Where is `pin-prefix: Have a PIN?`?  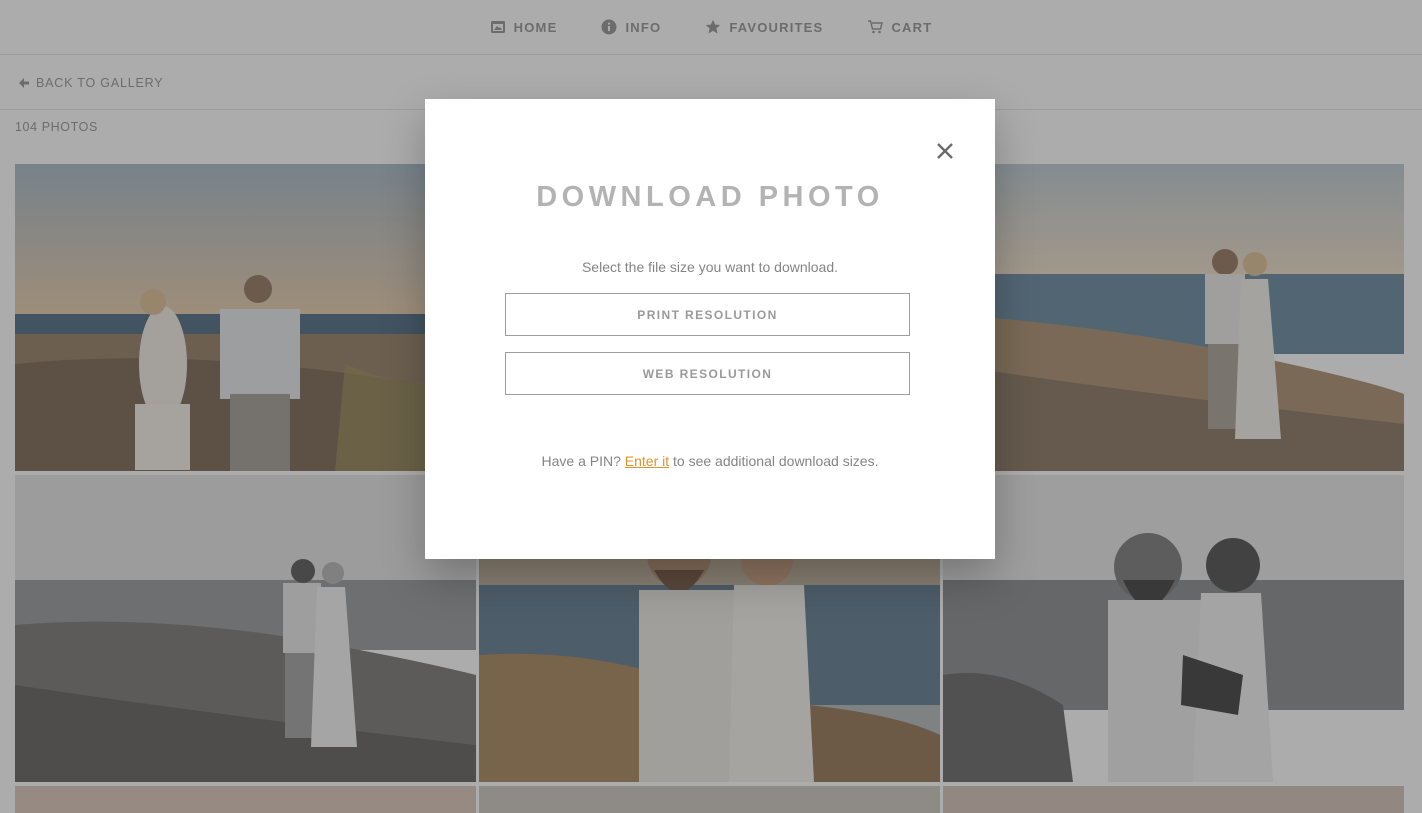
pin-prefix: Have a PIN? is located at coordinates (583, 461).